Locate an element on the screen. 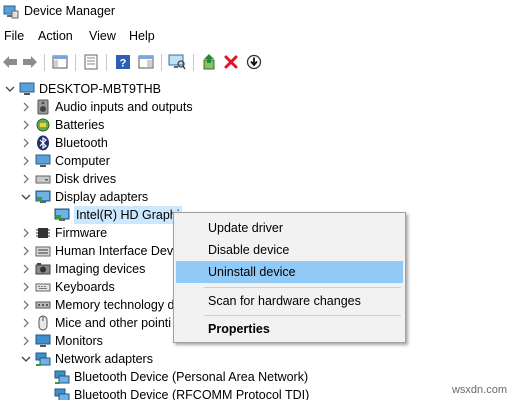  window-title: Device Manager is located at coordinates (70, 11).